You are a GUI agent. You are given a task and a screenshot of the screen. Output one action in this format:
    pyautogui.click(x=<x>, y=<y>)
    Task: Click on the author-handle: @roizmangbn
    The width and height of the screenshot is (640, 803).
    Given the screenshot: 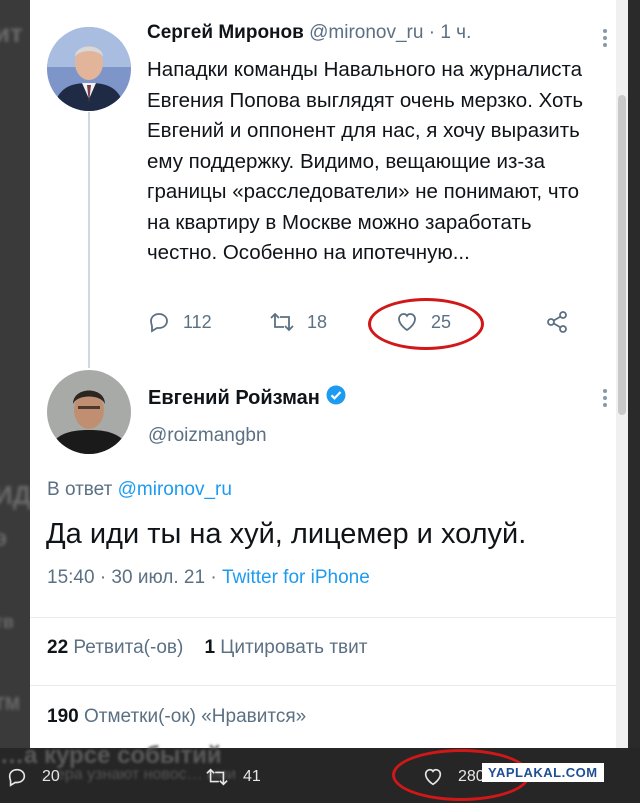 What is the action you would take?
    pyautogui.click(x=207, y=436)
    